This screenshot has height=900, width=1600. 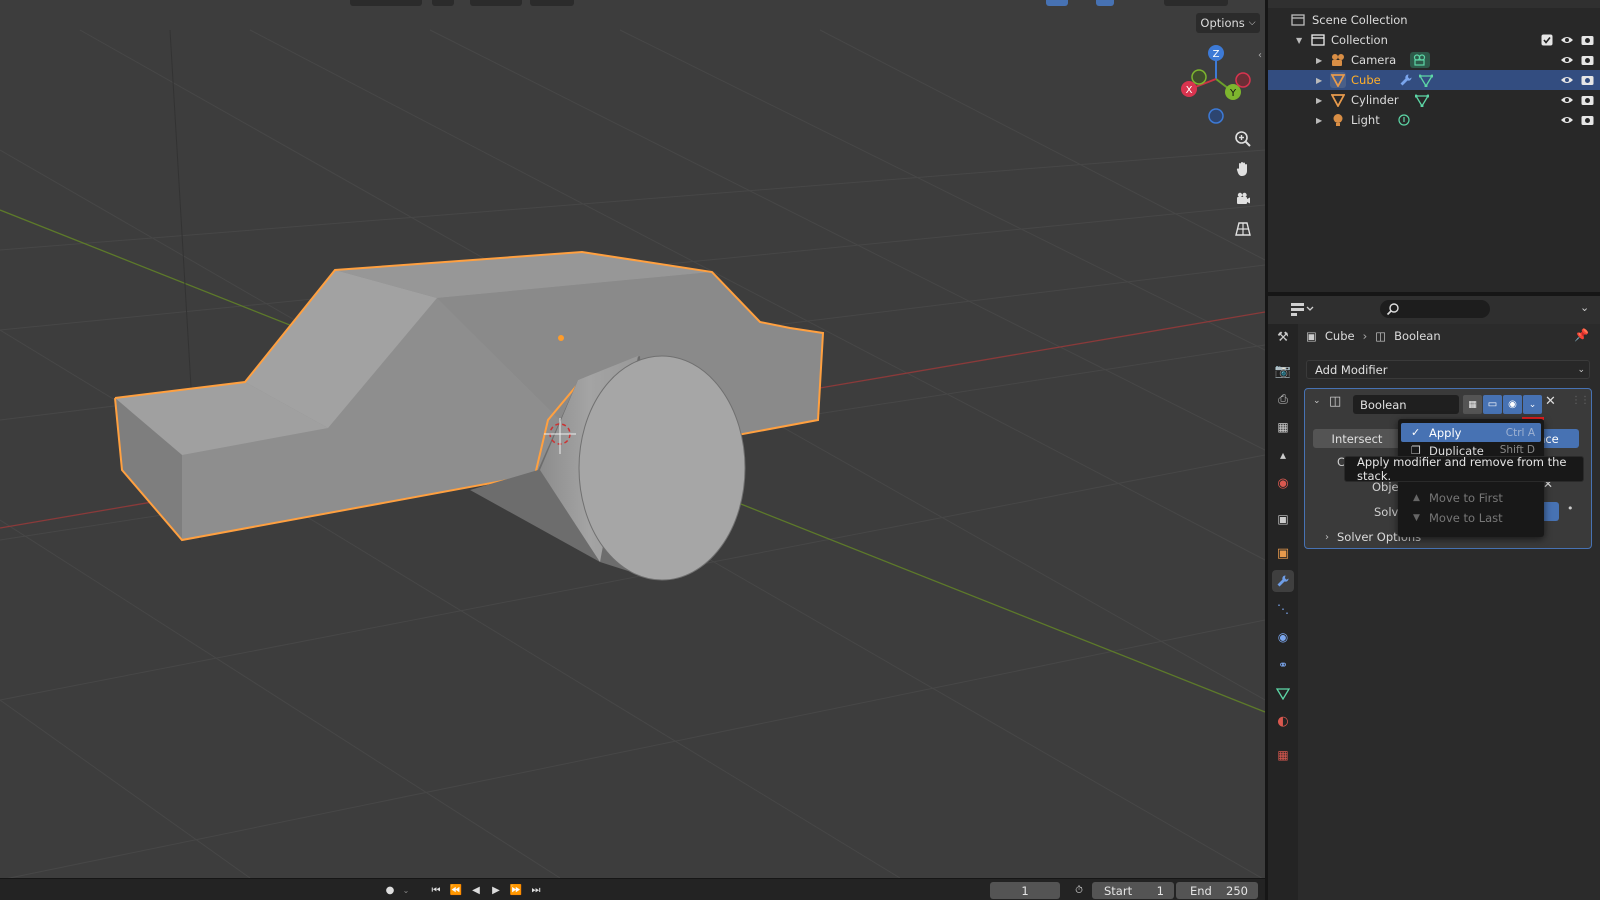 I want to click on prev-keyframe-icon: ⏪, so click(x=456, y=890).